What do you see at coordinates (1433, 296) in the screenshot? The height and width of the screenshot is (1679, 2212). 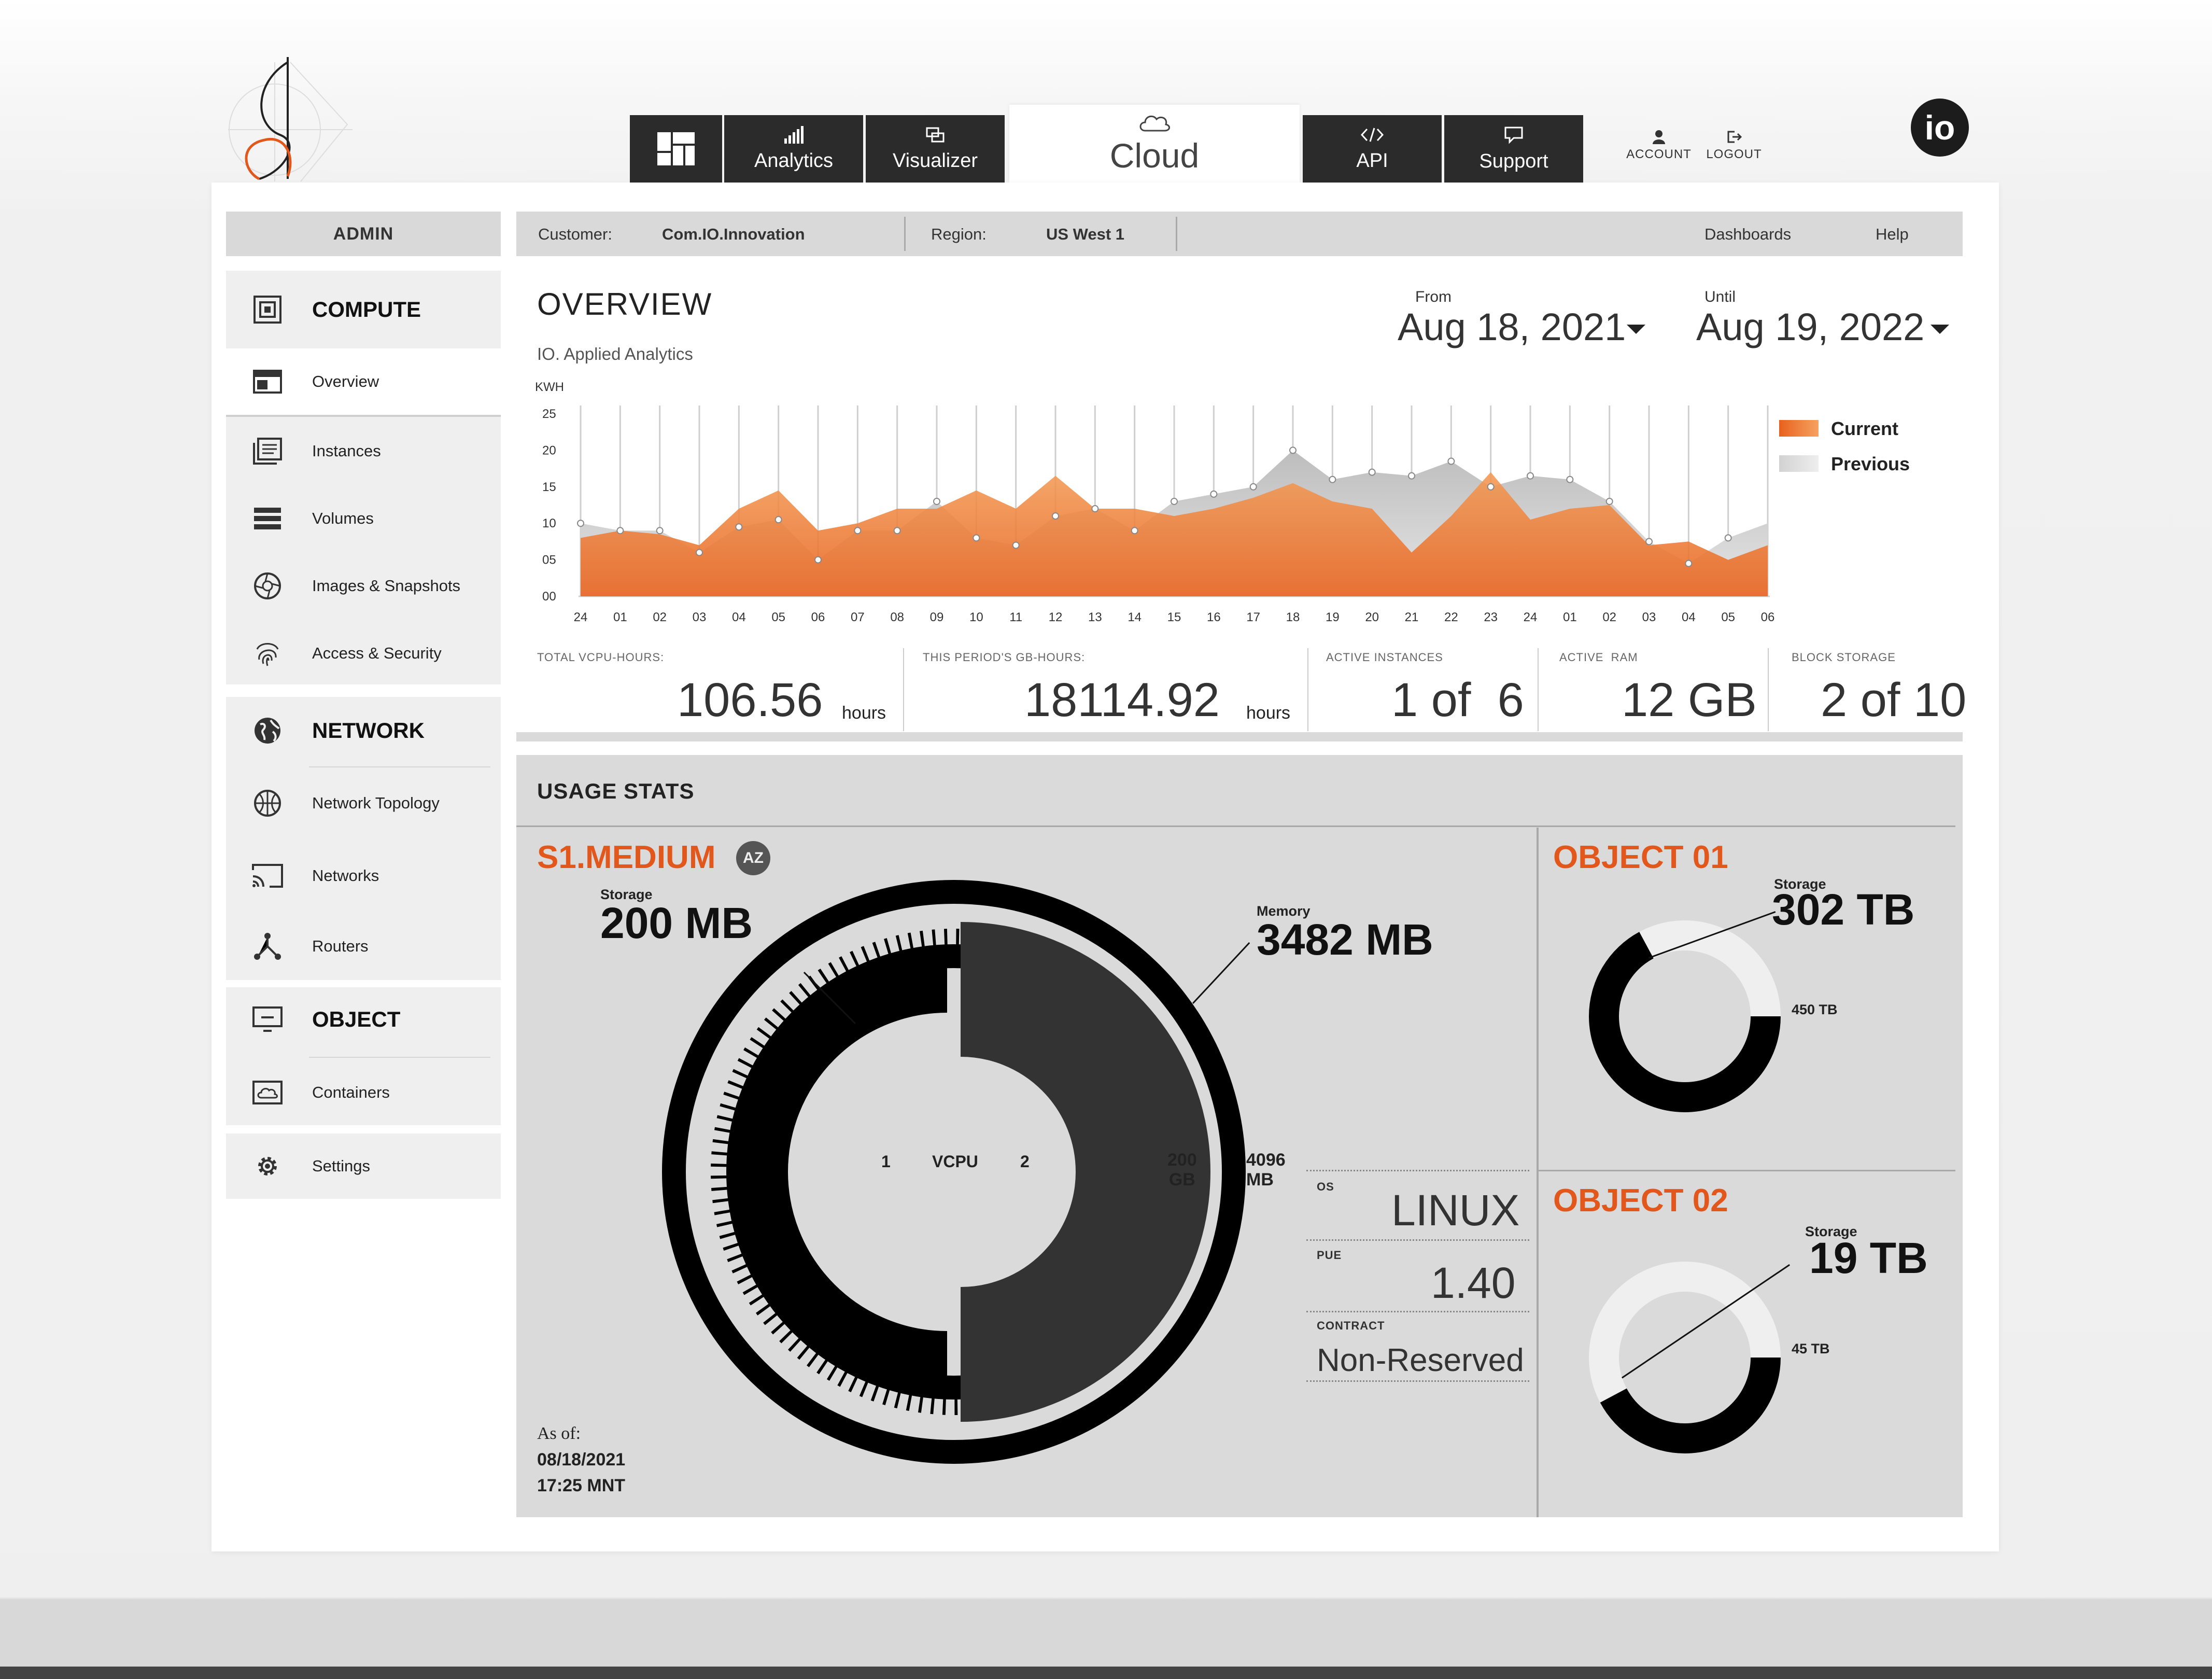 I see `from-label: From` at bounding box center [1433, 296].